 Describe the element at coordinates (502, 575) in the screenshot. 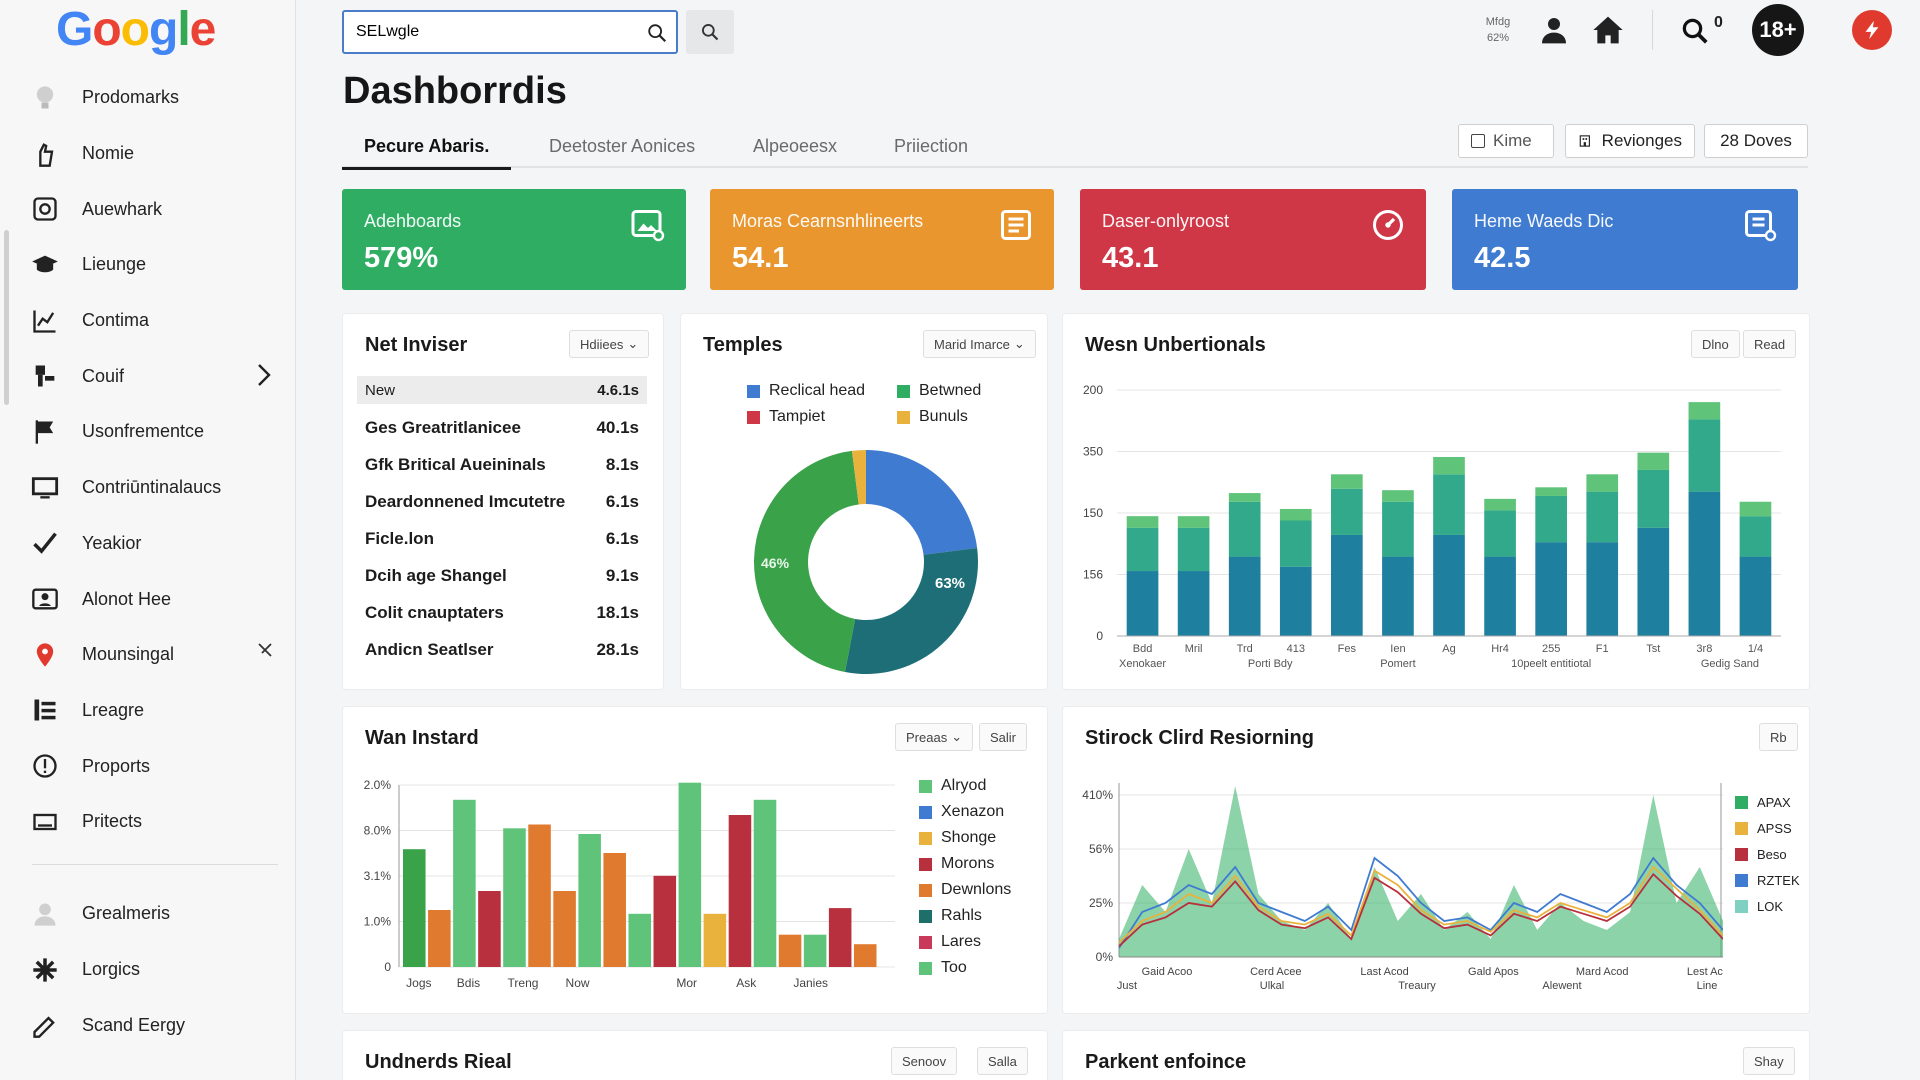

I see `list-item: Dcih age Shangel 9.1s` at that location.